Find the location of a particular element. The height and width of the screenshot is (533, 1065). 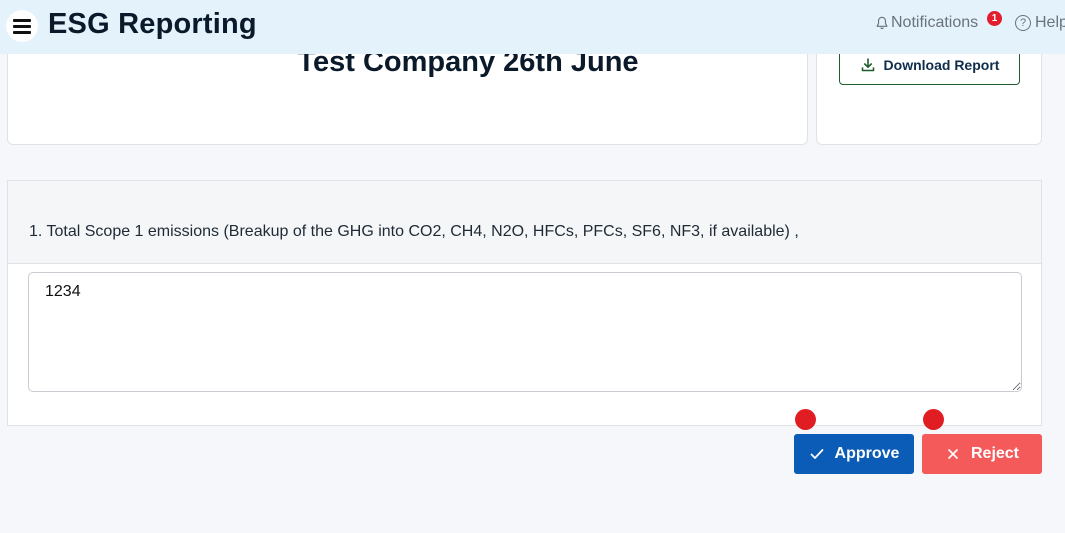

app-title: ESG Reporting is located at coordinates (152, 24).